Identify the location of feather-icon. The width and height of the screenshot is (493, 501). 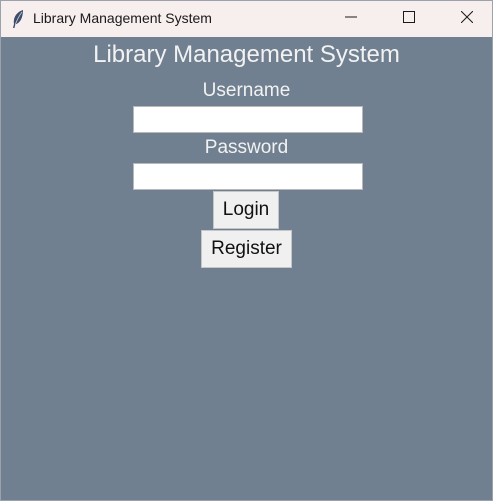
(18, 19).